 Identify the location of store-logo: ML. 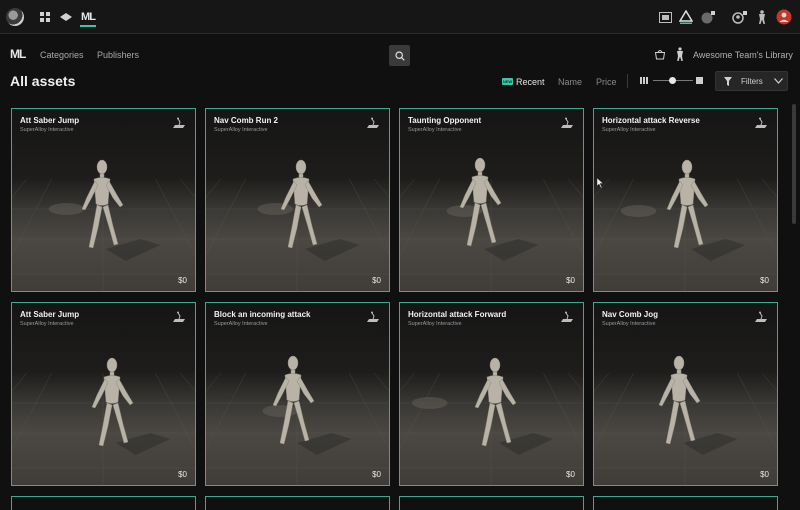
(18, 54).